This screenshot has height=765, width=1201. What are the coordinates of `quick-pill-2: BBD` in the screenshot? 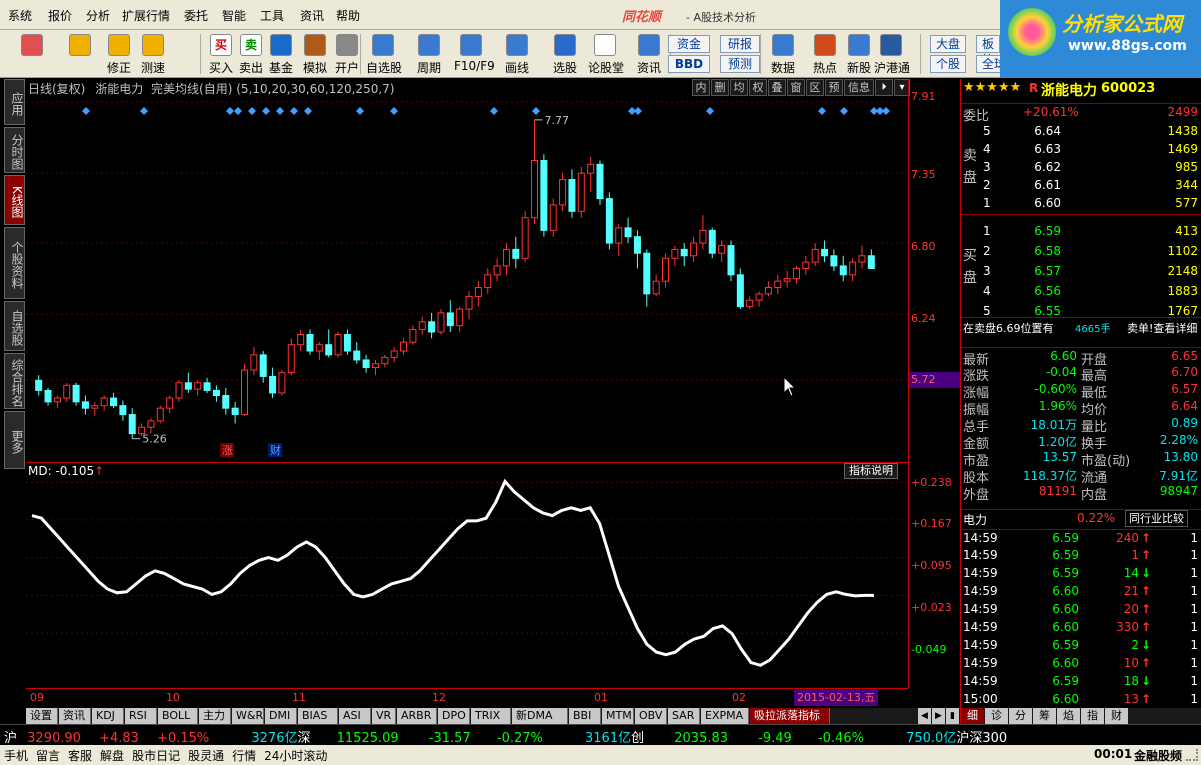 It's located at (689, 64).